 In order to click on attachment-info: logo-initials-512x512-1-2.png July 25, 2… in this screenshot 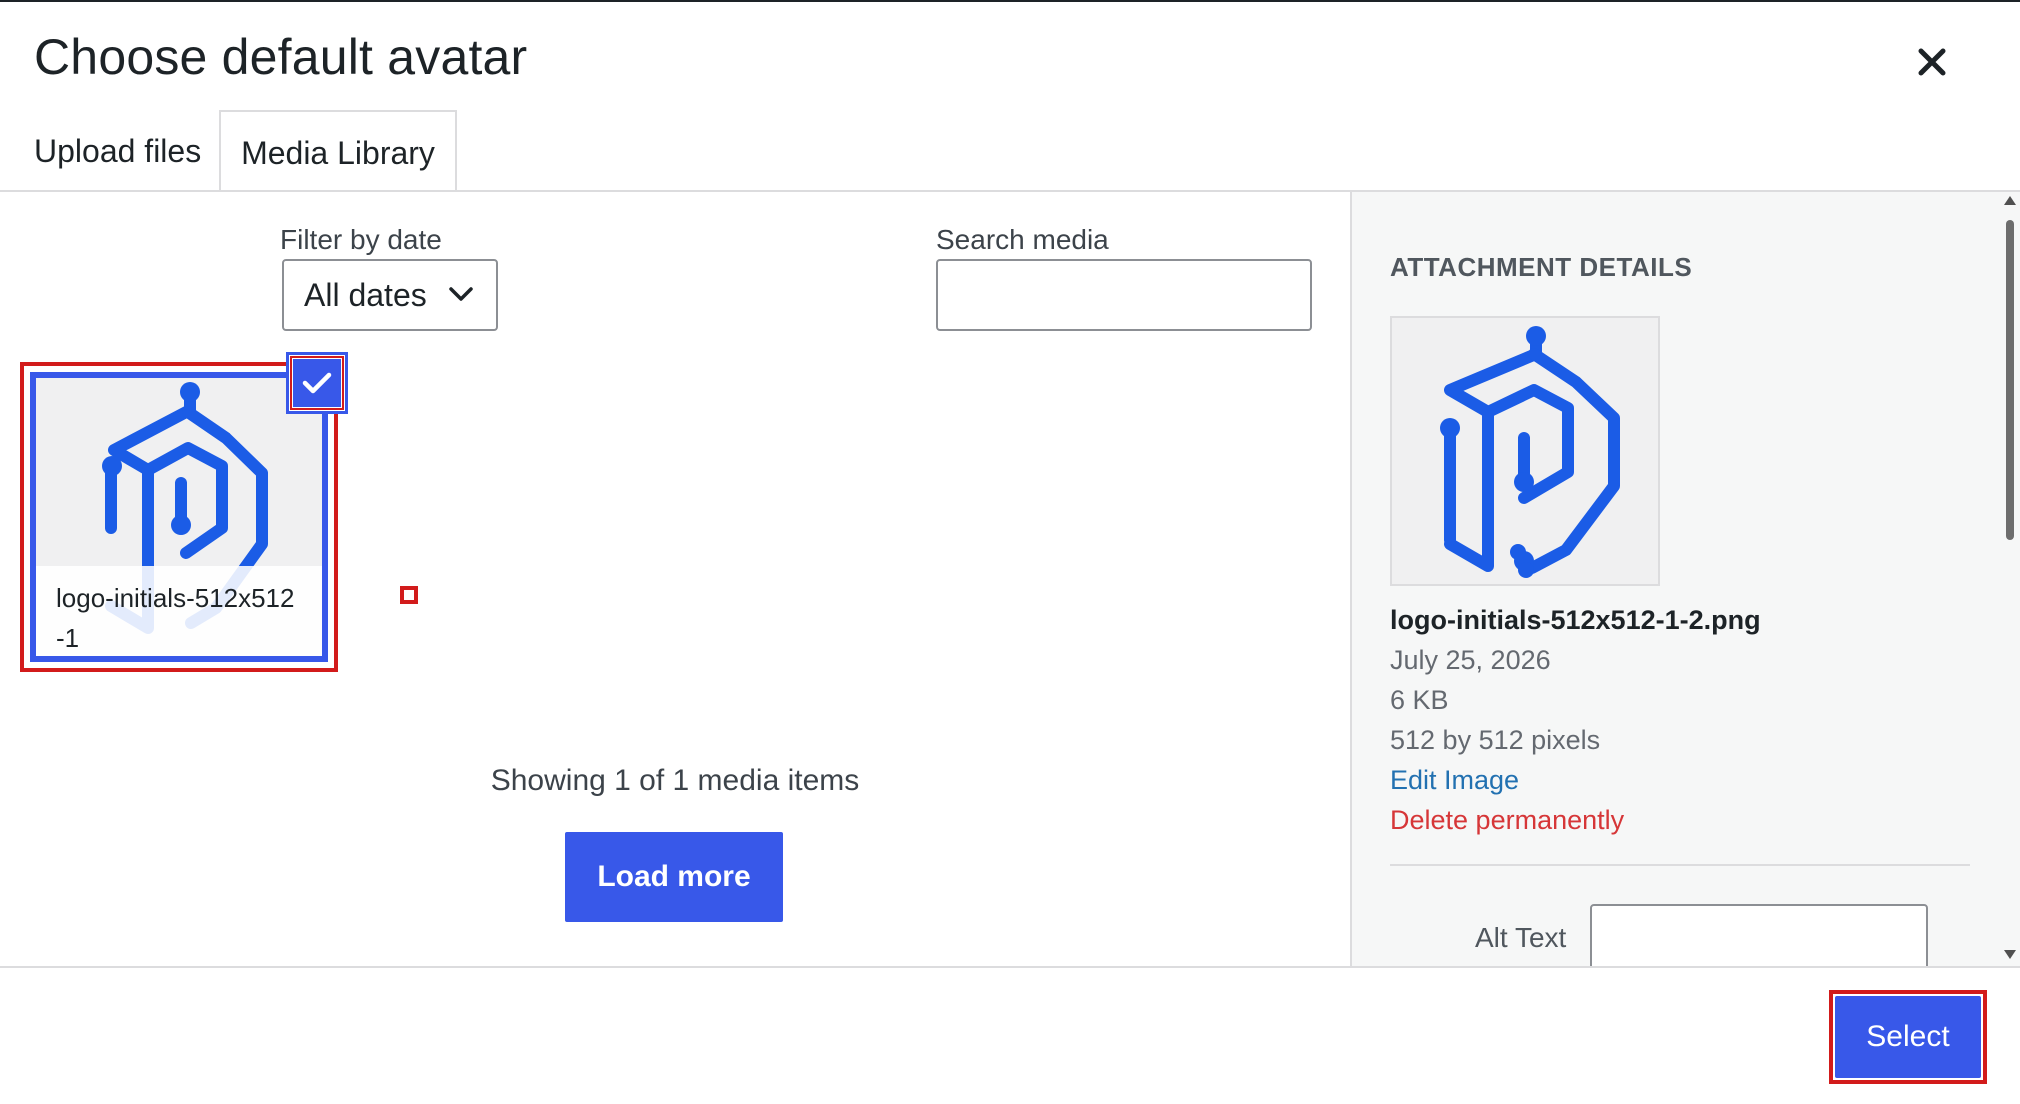, I will do `click(1575, 720)`.